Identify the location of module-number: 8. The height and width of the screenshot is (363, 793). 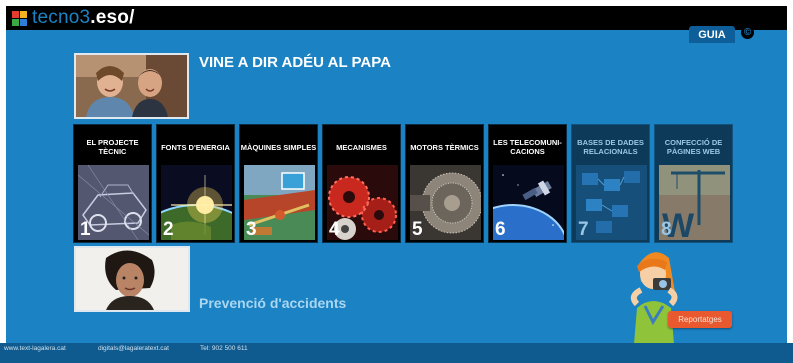
(666, 229).